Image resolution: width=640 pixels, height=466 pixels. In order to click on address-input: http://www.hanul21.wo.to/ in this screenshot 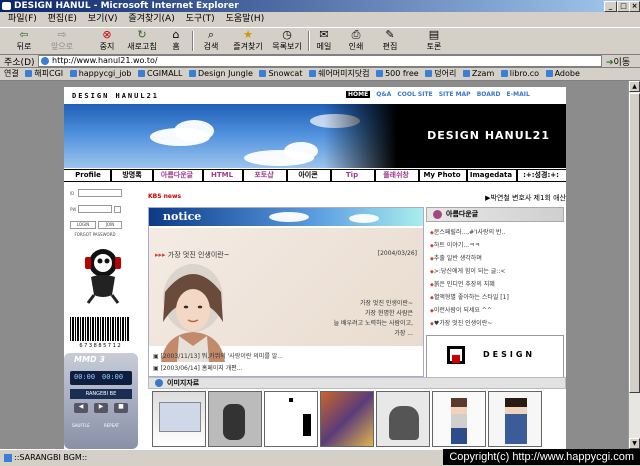, I will do `click(320, 61)`.